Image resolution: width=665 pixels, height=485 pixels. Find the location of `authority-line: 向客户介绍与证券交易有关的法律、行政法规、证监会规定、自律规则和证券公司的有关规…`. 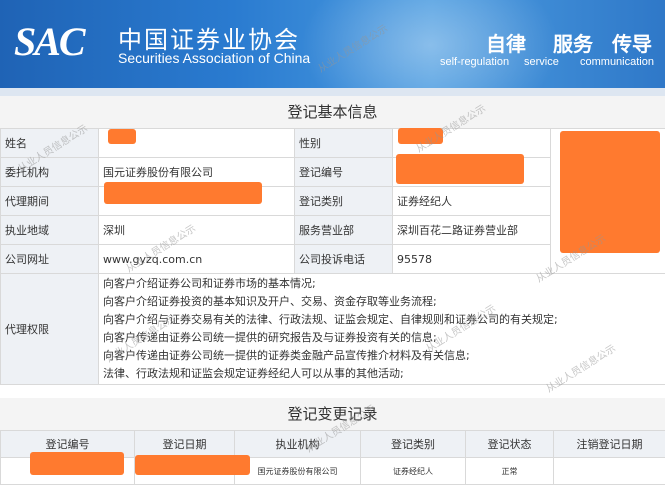

authority-line: 向客户介绍与证券交易有关的法律、行政法规、证监会规定、自律规则和证券公司的有关规… is located at coordinates (382, 320).